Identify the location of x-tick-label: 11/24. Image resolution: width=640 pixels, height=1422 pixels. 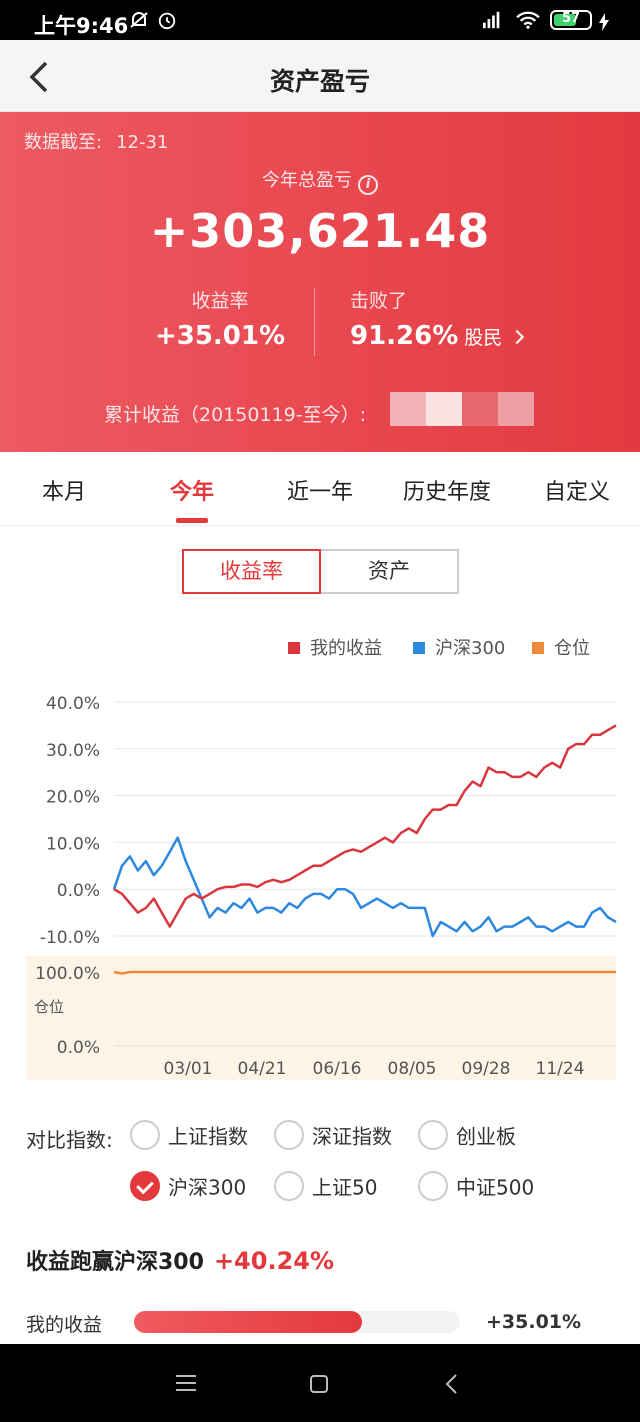
(560, 1069).